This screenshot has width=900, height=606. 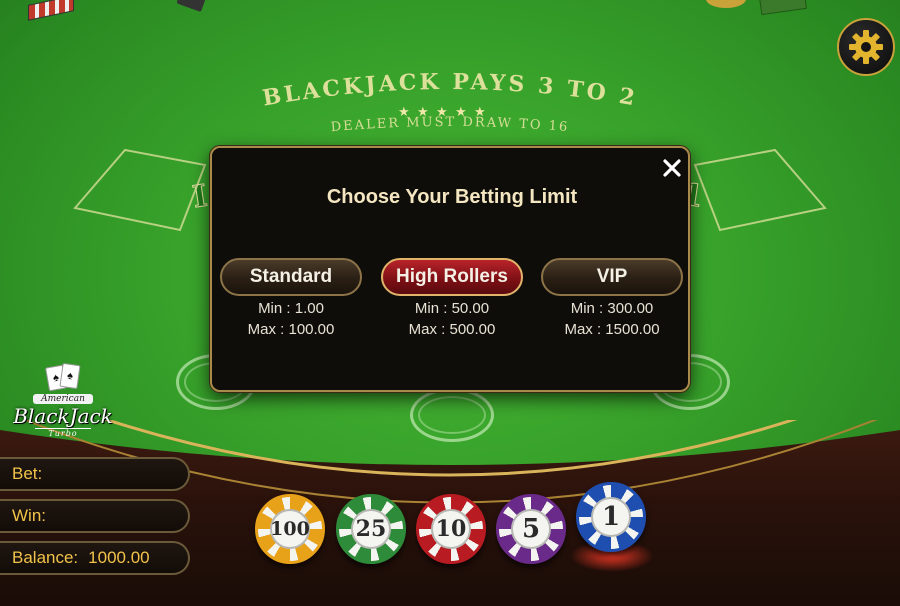 What do you see at coordinates (191, 6) in the screenshot?
I see `top-decoration` at bounding box center [191, 6].